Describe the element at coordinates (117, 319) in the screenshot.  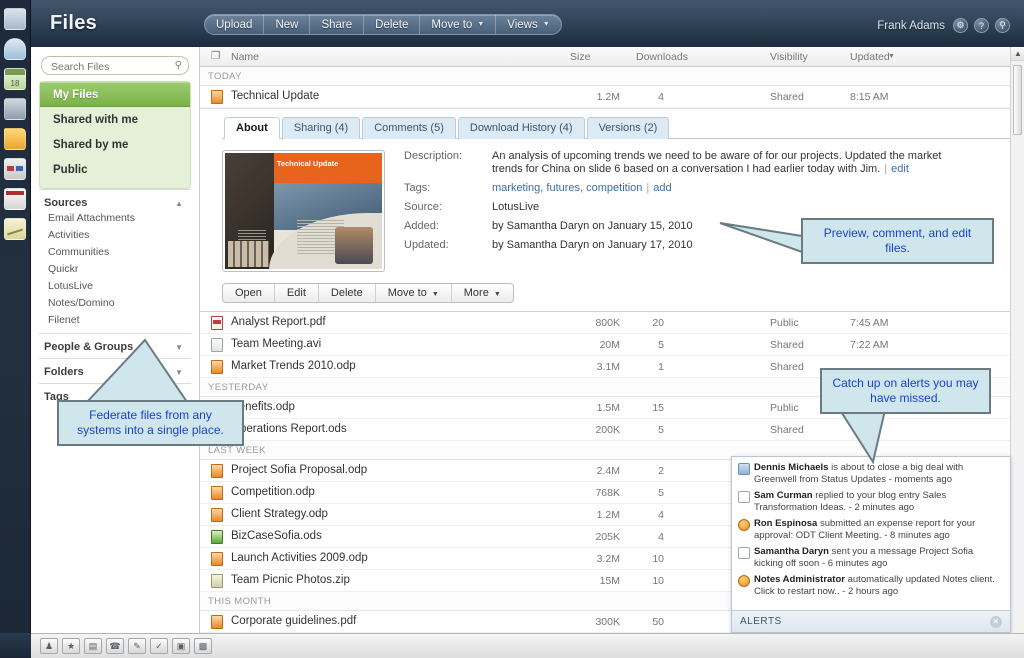
I see `sidebar-source-filenet: Filenet` at that location.